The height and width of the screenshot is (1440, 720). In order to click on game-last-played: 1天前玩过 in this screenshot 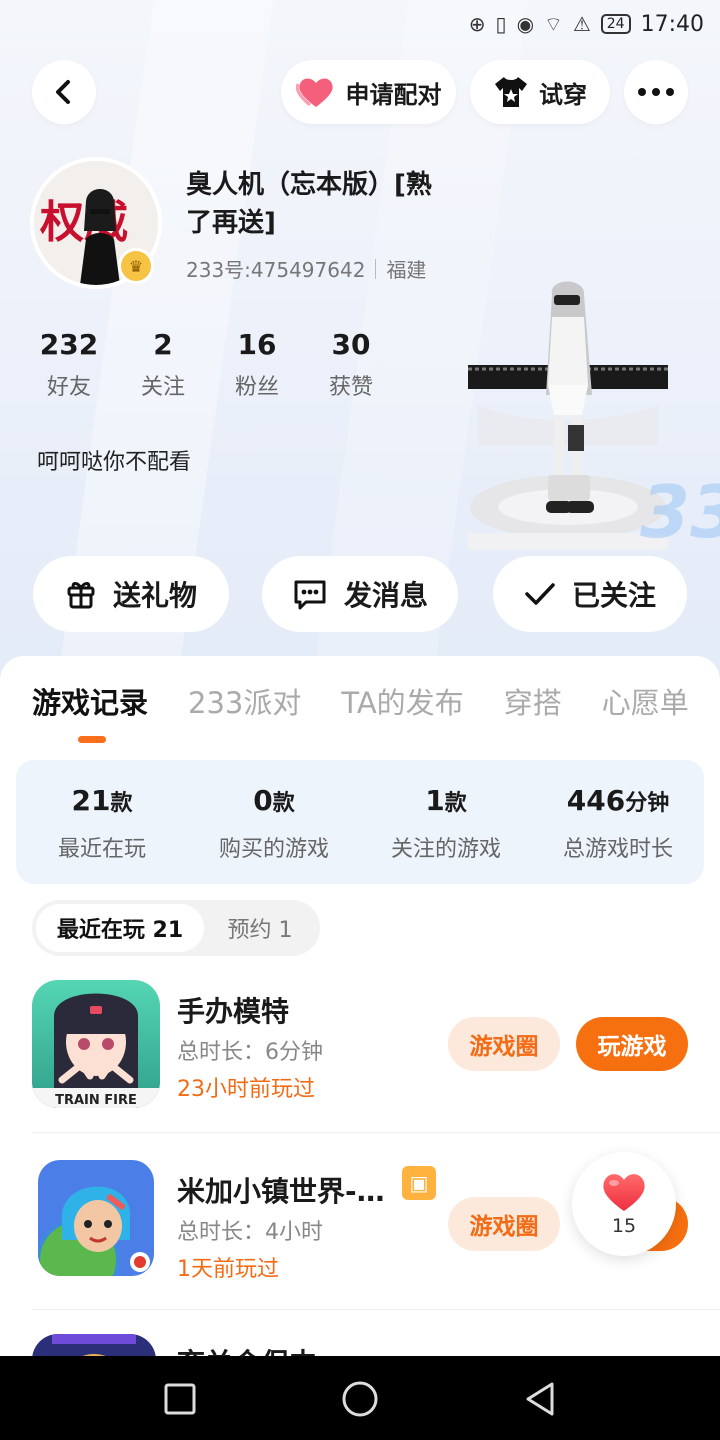, I will do `click(228, 1269)`.